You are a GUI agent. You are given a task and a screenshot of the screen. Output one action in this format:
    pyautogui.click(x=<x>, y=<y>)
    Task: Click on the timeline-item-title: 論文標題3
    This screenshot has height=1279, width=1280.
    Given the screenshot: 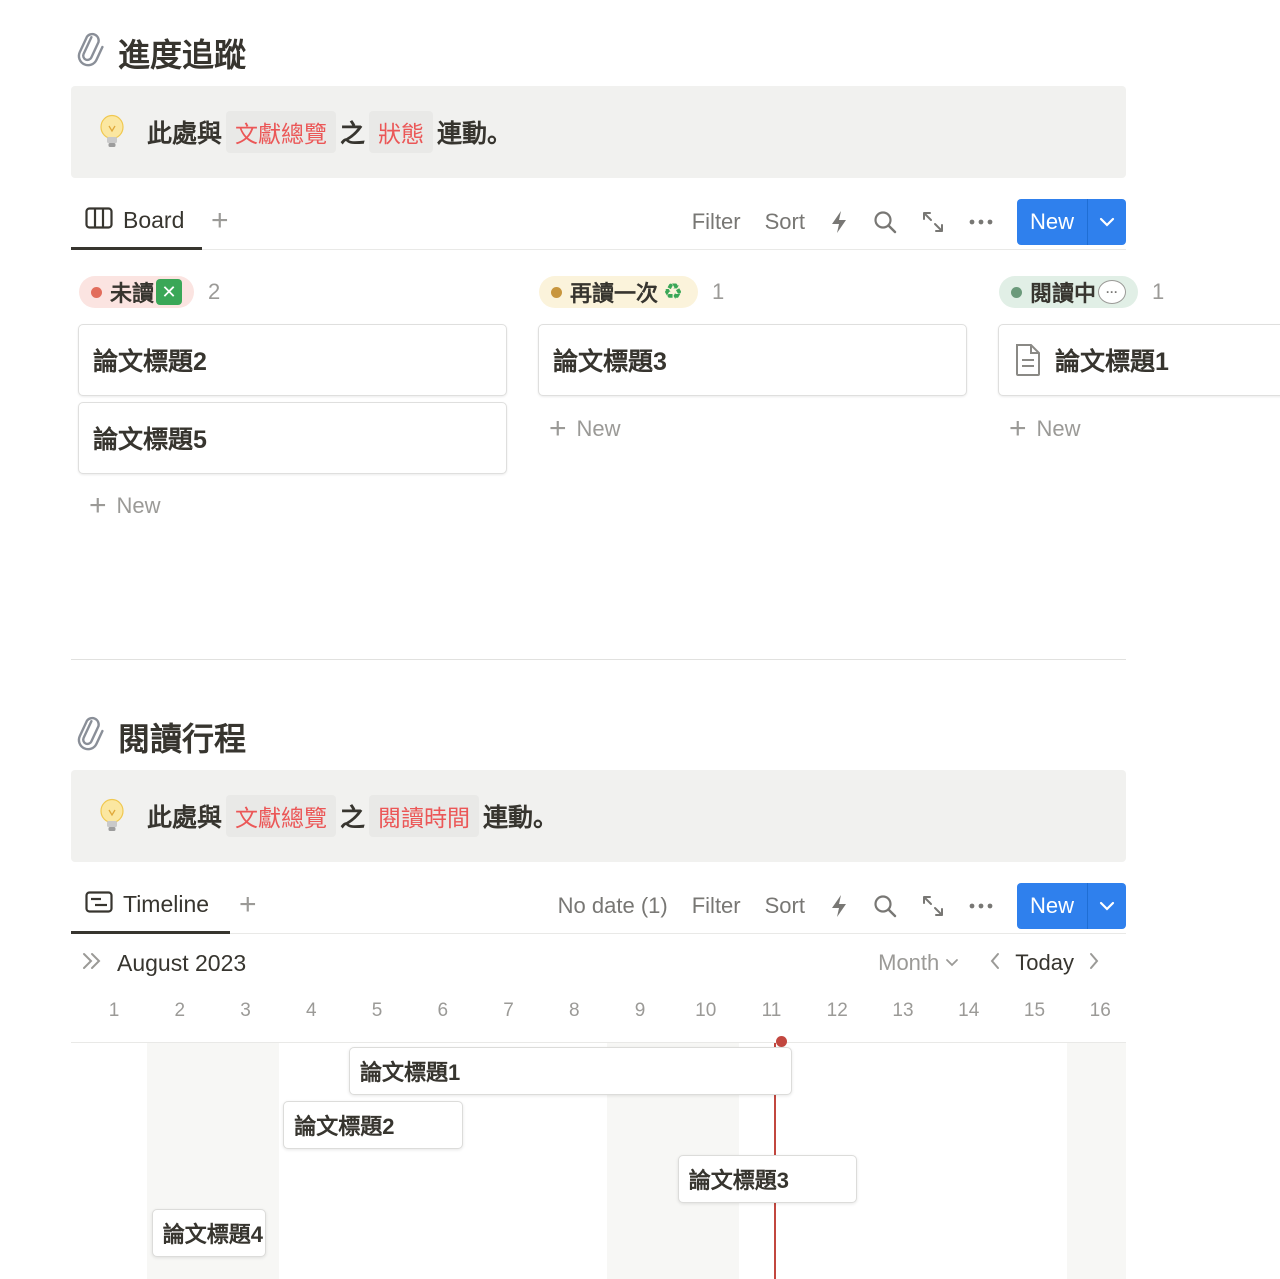 What is the action you would take?
    pyautogui.click(x=738, y=1180)
    